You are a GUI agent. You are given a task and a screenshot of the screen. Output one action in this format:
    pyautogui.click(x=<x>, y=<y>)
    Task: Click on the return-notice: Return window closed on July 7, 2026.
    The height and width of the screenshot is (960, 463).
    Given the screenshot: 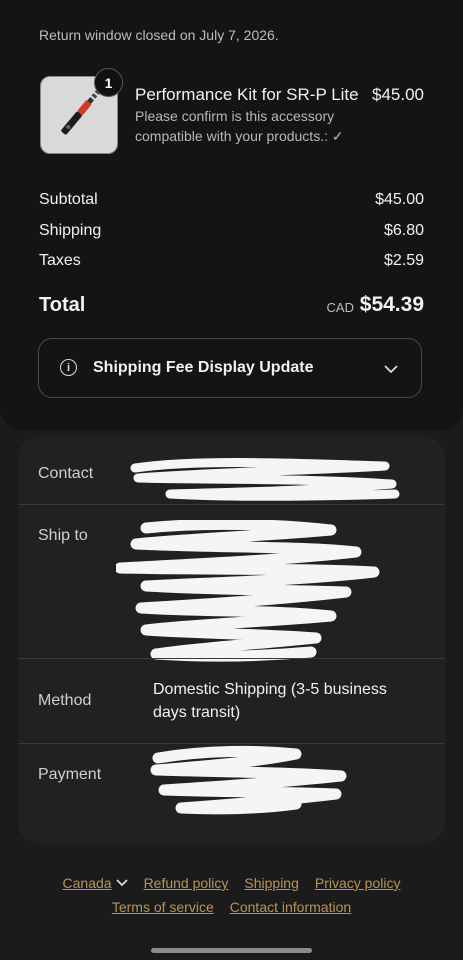 What is the action you would take?
    pyautogui.click(x=159, y=35)
    